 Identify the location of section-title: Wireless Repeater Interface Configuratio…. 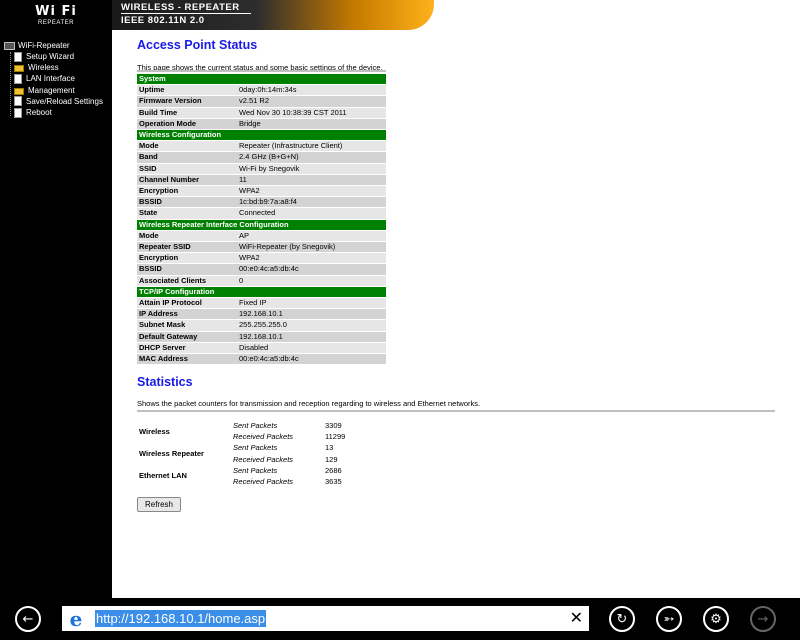
(261, 224).